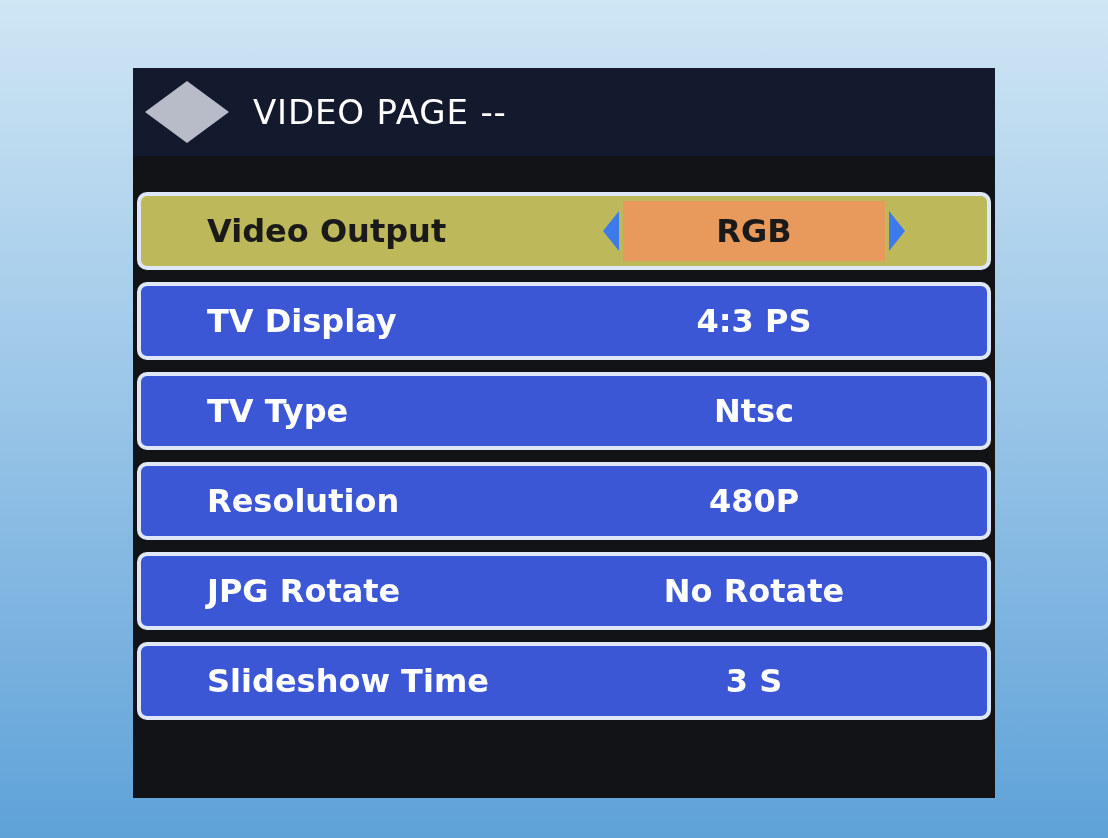 This screenshot has width=1108, height=838. Describe the element at coordinates (187, 112) in the screenshot. I see `diamond-icon` at that location.